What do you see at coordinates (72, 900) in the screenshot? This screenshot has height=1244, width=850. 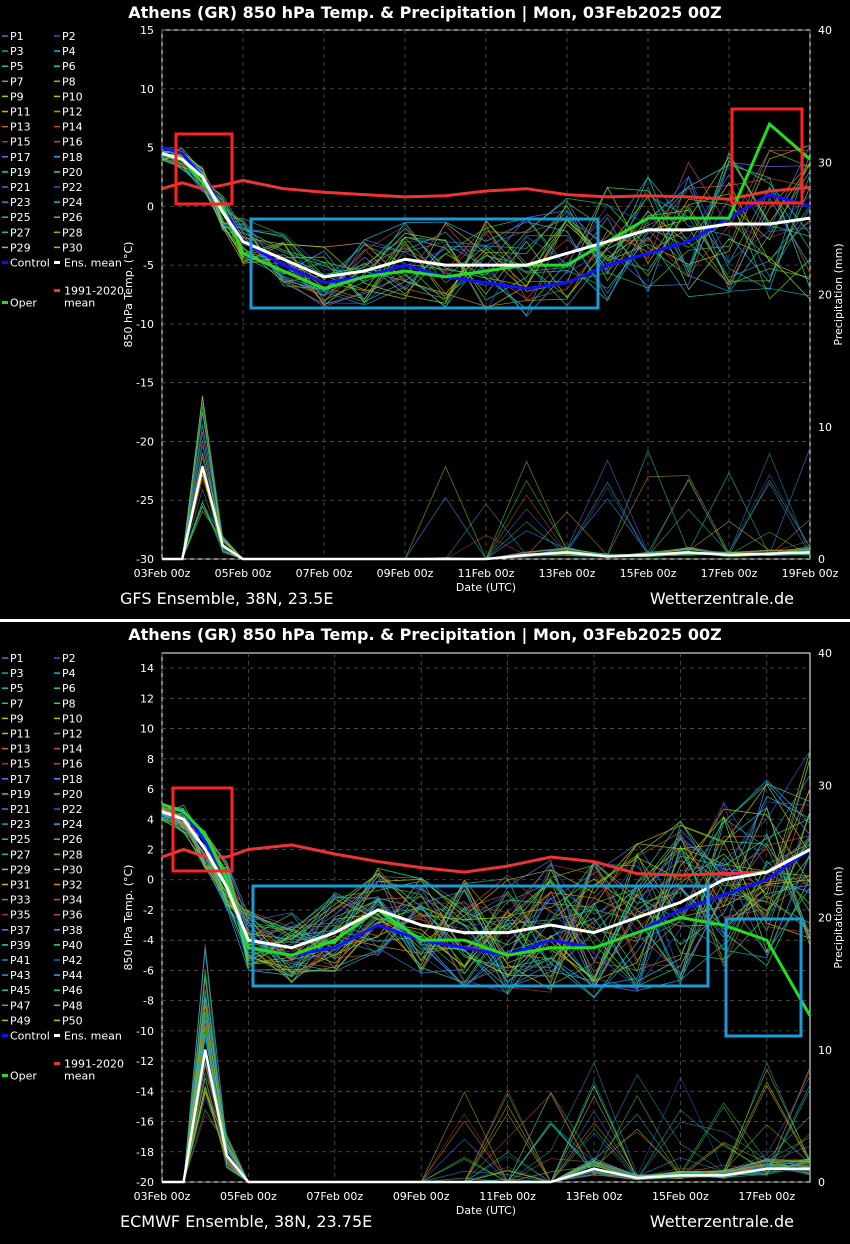 I see `legend-item: P34` at bounding box center [72, 900].